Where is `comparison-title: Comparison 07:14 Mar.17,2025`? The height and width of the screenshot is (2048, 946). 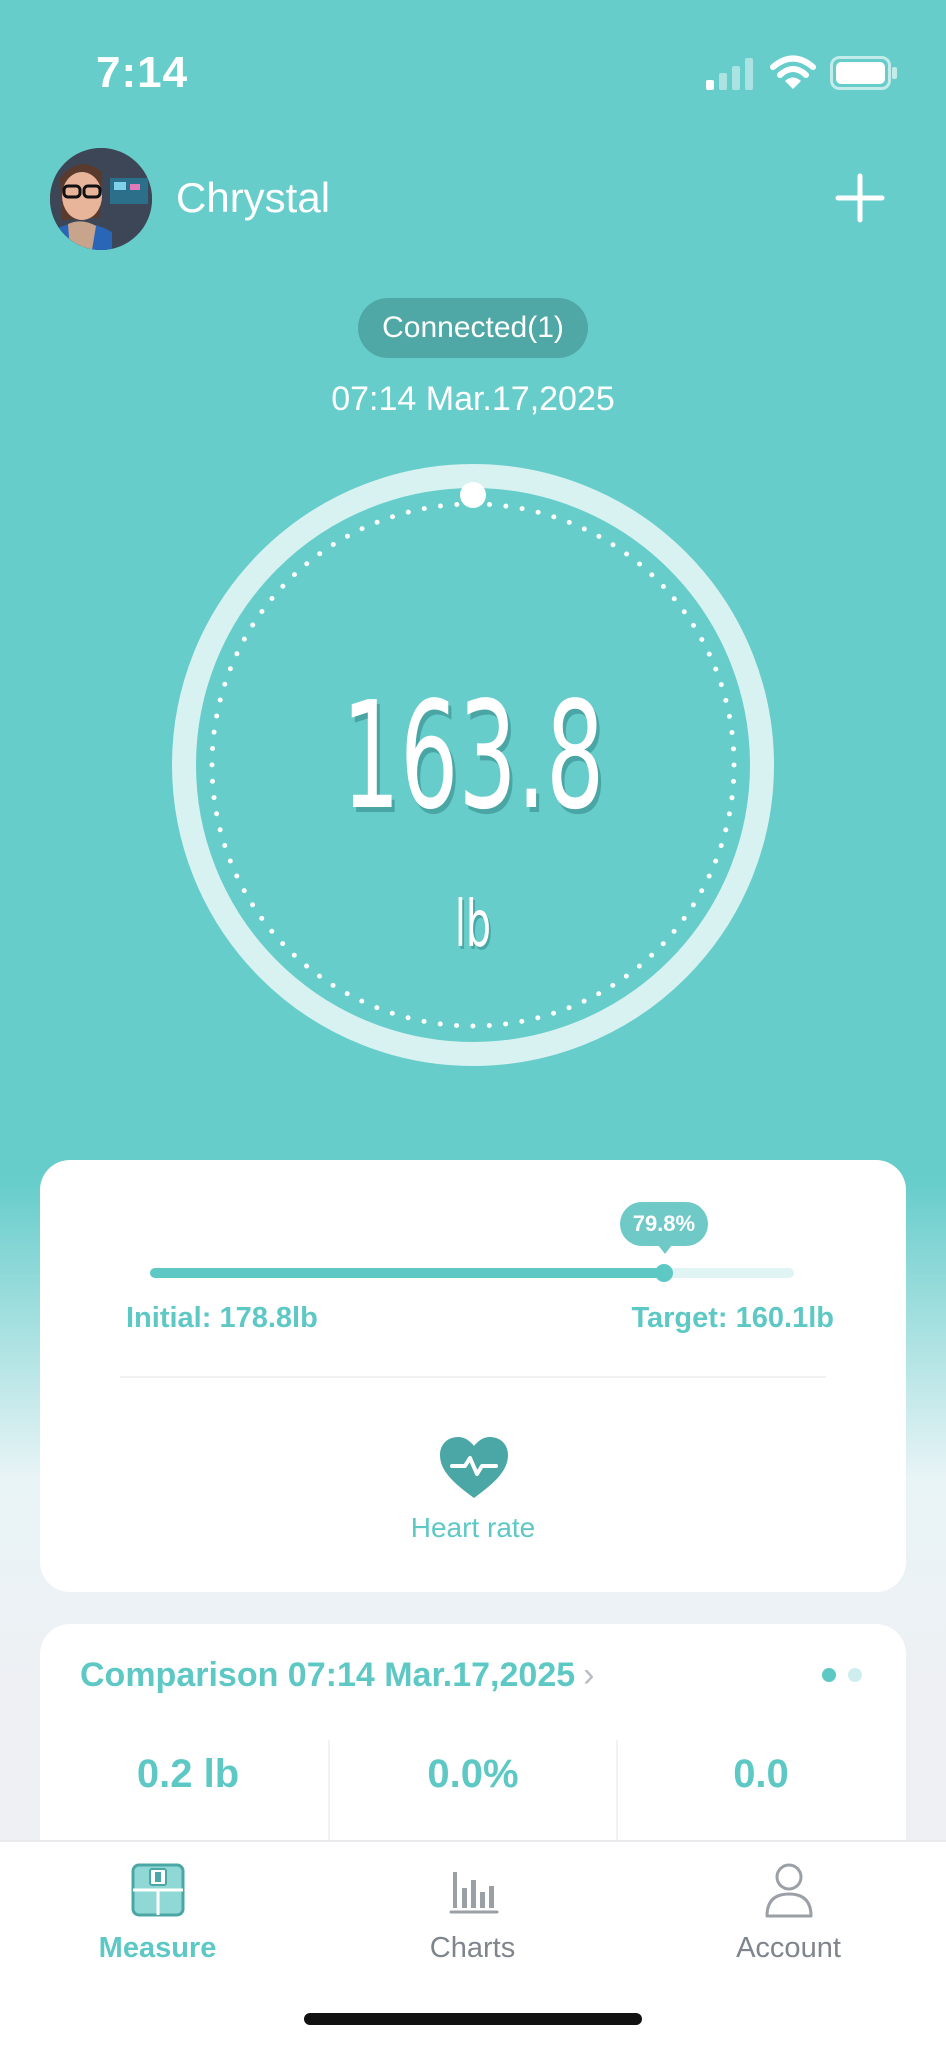
comparison-title: Comparison 07:14 Mar.17,2025 is located at coordinates (328, 1675).